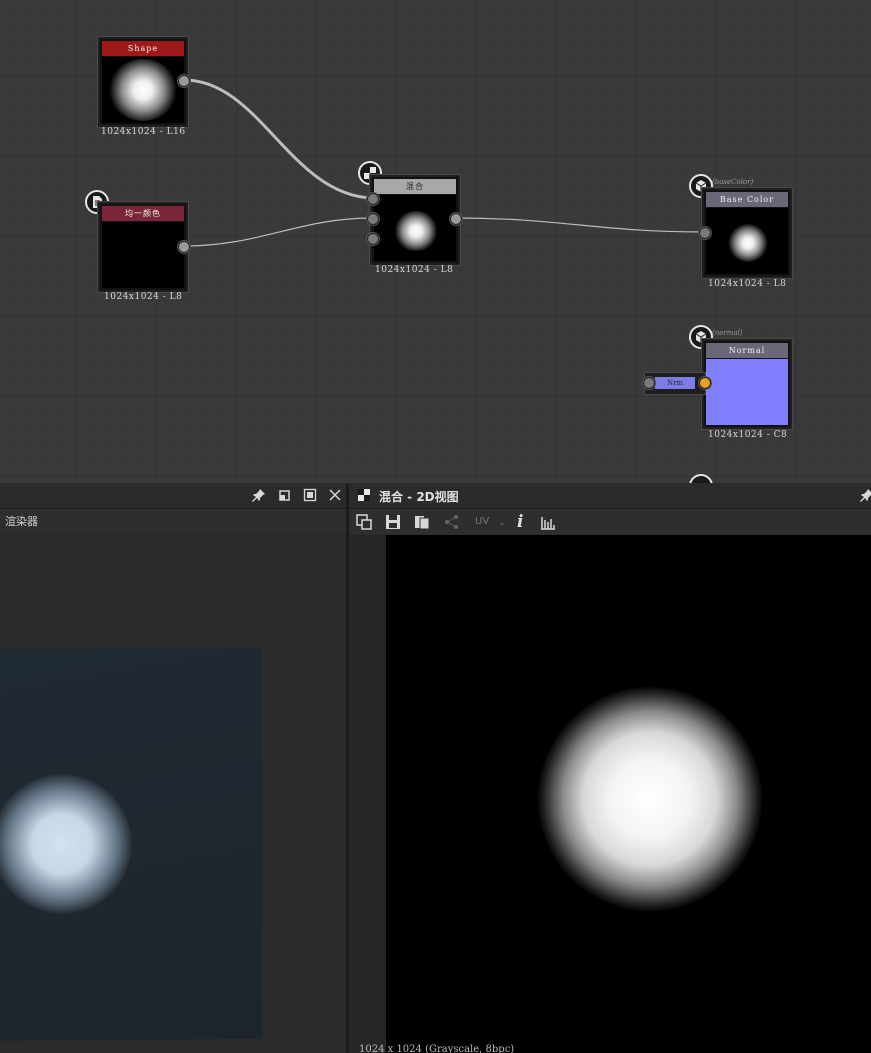 Image resolution: width=871 pixels, height=1053 pixels. What do you see at coordinates (373, 239) in the screenshot?
I see `input-port-mask` at bounding box center [373, 239].